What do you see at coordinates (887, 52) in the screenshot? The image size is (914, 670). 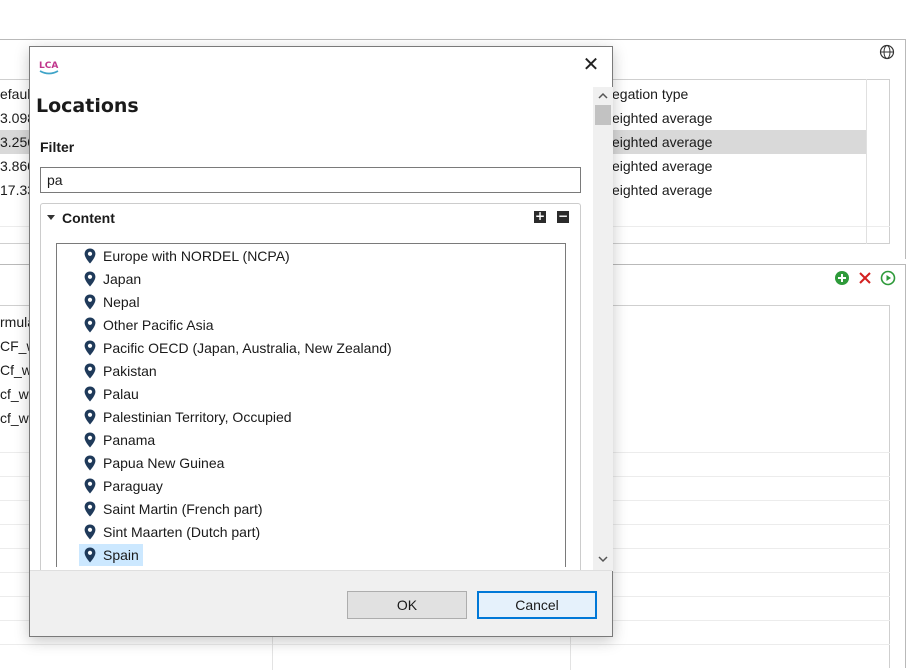 I see `globe-icon` at bounding box center [887, 52].